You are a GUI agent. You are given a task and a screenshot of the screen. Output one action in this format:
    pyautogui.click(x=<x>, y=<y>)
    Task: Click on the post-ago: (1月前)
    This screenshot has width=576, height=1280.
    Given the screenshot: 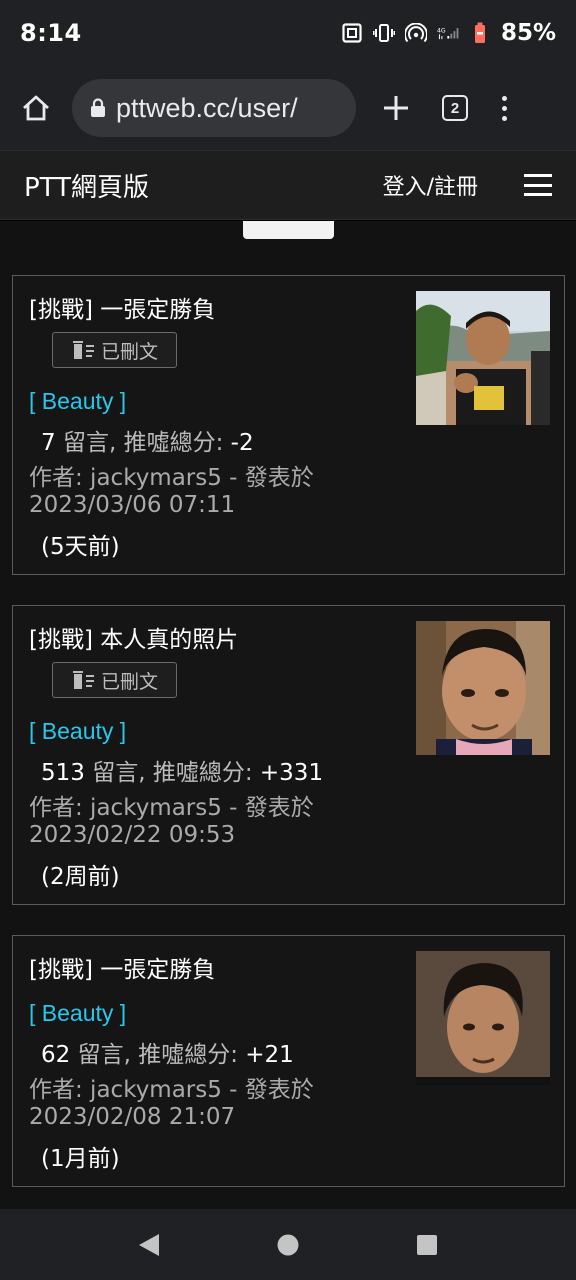 What is the action you would take?
    pyautogui.click(x=80, y=1159)
    